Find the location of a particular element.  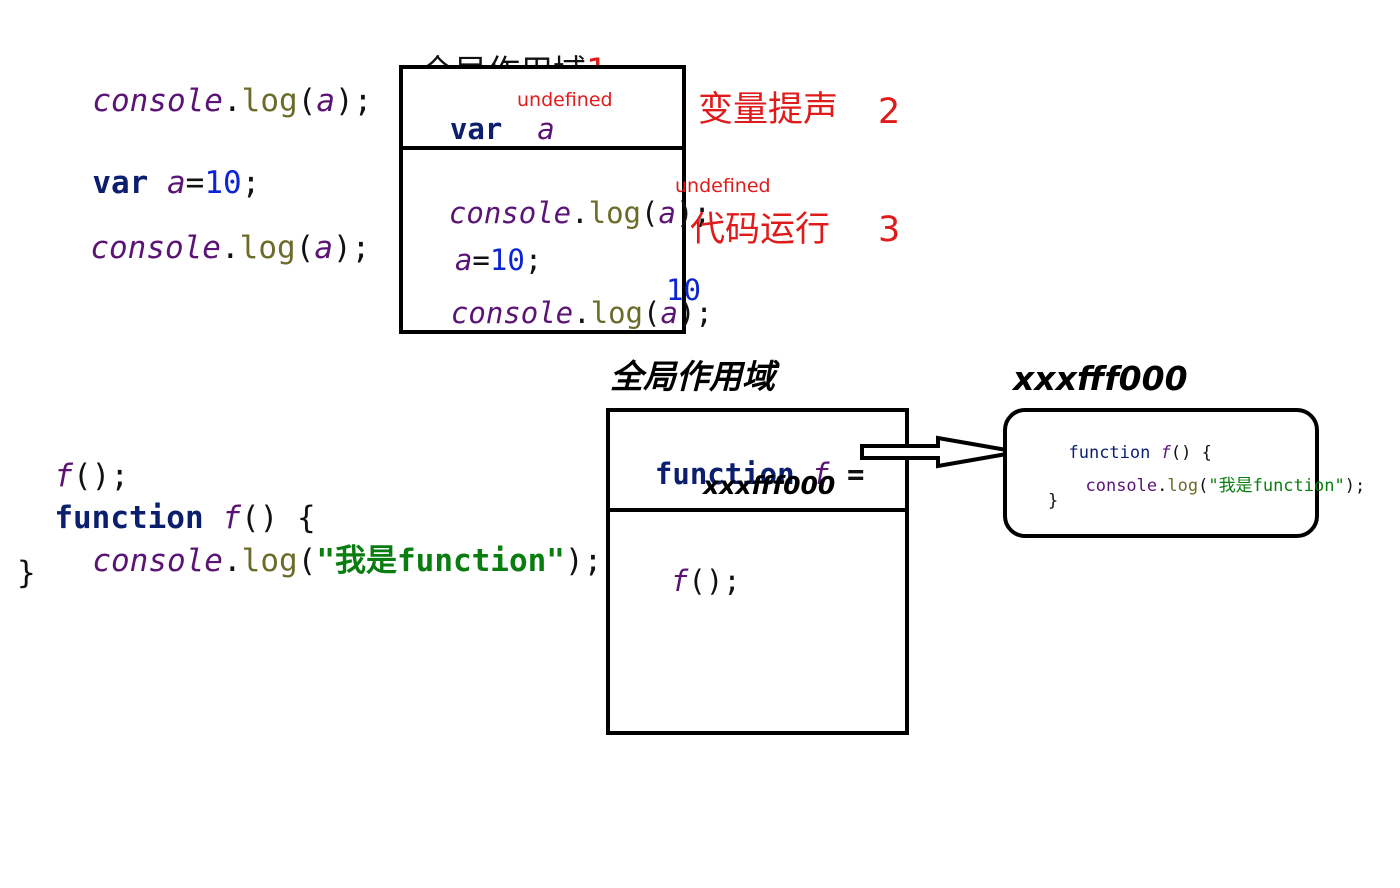

run-line-2: a=10; is located at coordinates (498, 260).